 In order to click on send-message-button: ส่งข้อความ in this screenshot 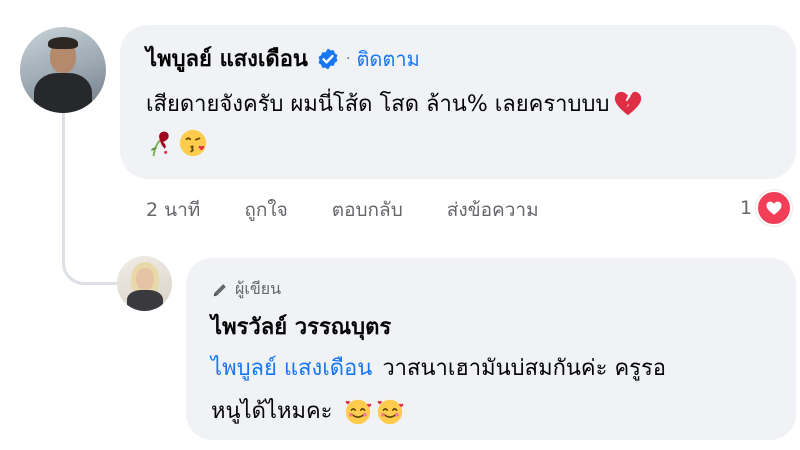, I will do `click(493, 210)`.